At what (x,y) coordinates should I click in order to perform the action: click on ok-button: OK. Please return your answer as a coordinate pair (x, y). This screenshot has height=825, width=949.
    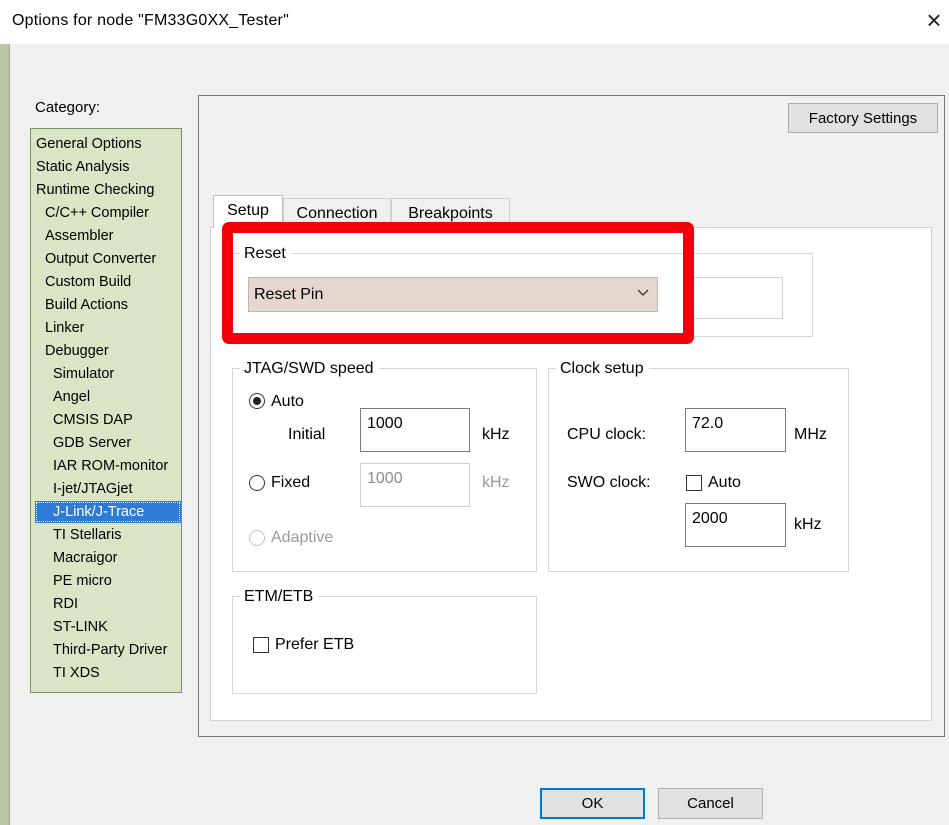
    Looking at the image, I should click on (592, 803).